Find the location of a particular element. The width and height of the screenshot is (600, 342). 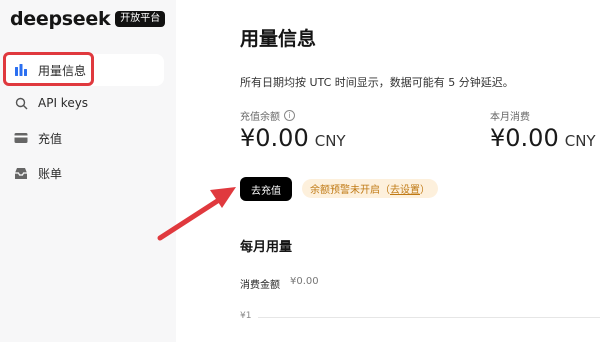

sidebar-item-billing: 账单 is located at coordinates (84, 173).